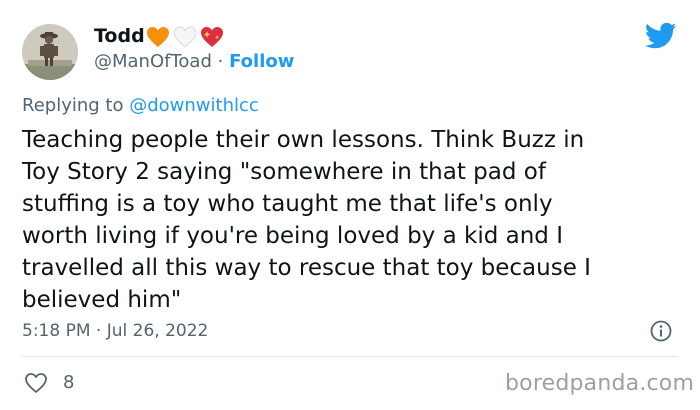  I want to click on twitter-bird-icon, so click(660, 36).